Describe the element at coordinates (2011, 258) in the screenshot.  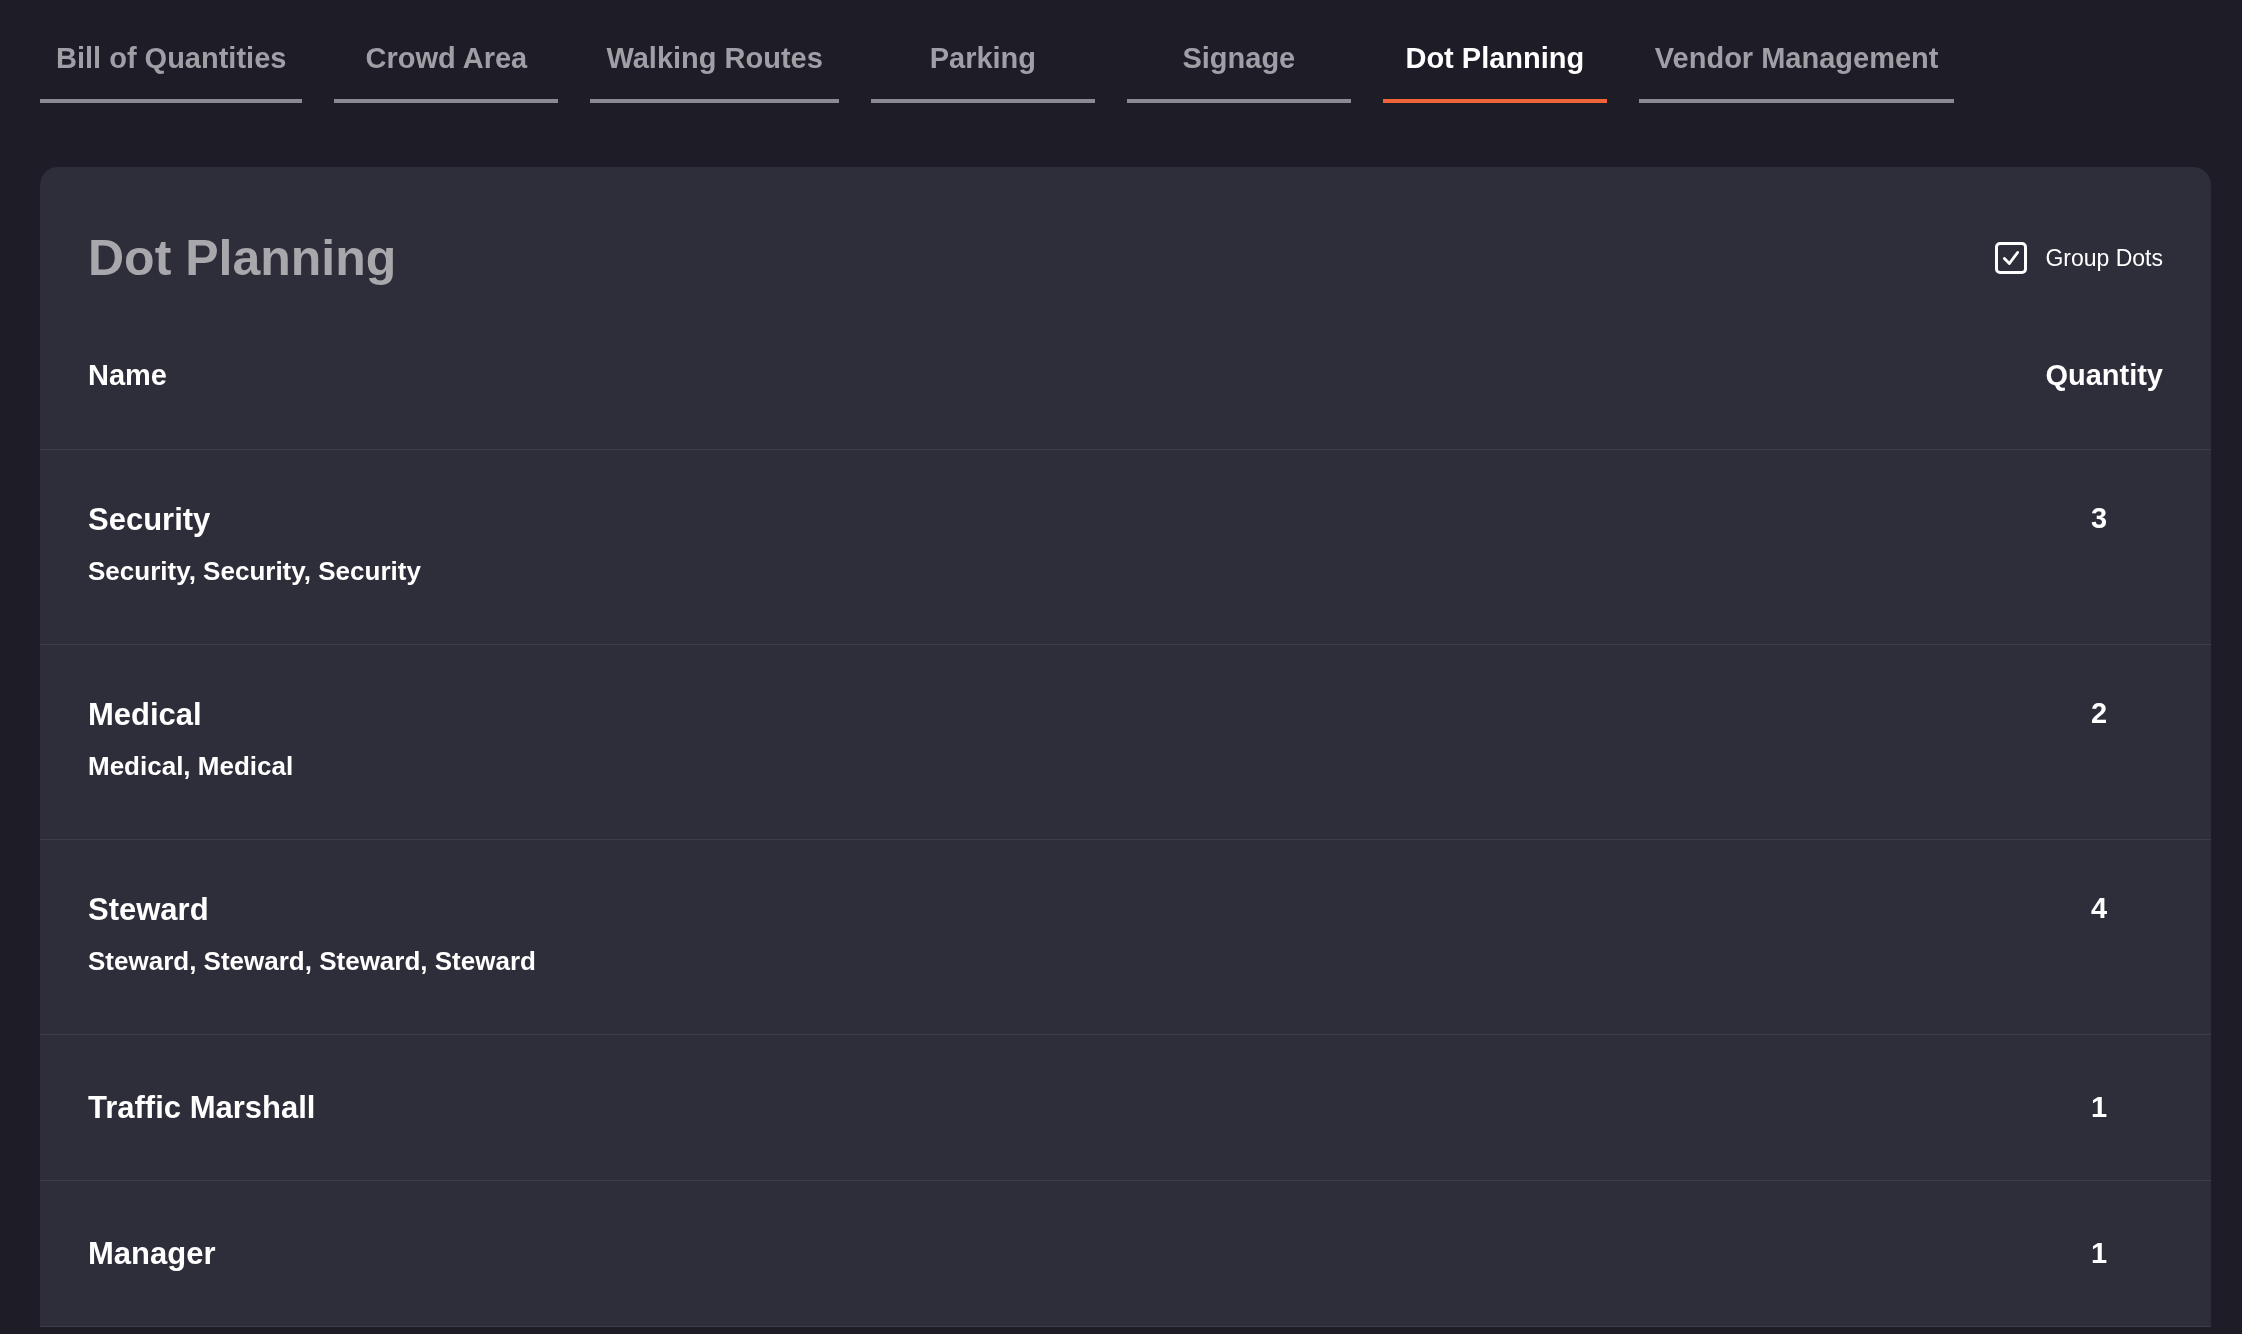
I see `checkbox` at that location.